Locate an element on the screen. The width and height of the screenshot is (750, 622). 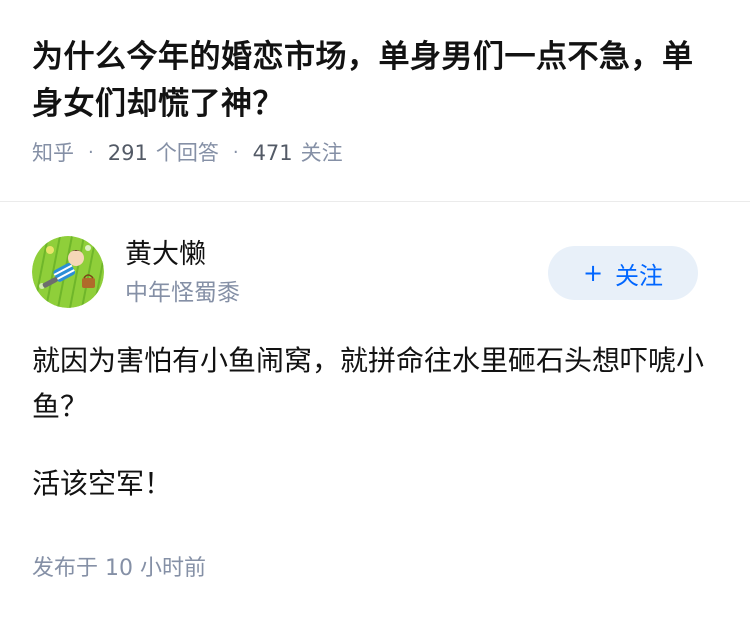
question-meta: 知乎 · 291 个回答 · 471 关注 is located at coordinates (377, 153).